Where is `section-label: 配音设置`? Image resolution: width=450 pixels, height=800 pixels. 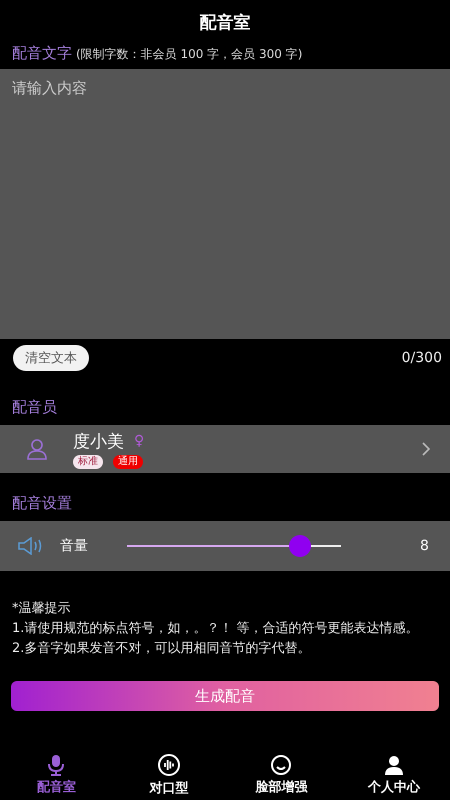 section-label: 配音设置 is located at coordinates (42, 503).